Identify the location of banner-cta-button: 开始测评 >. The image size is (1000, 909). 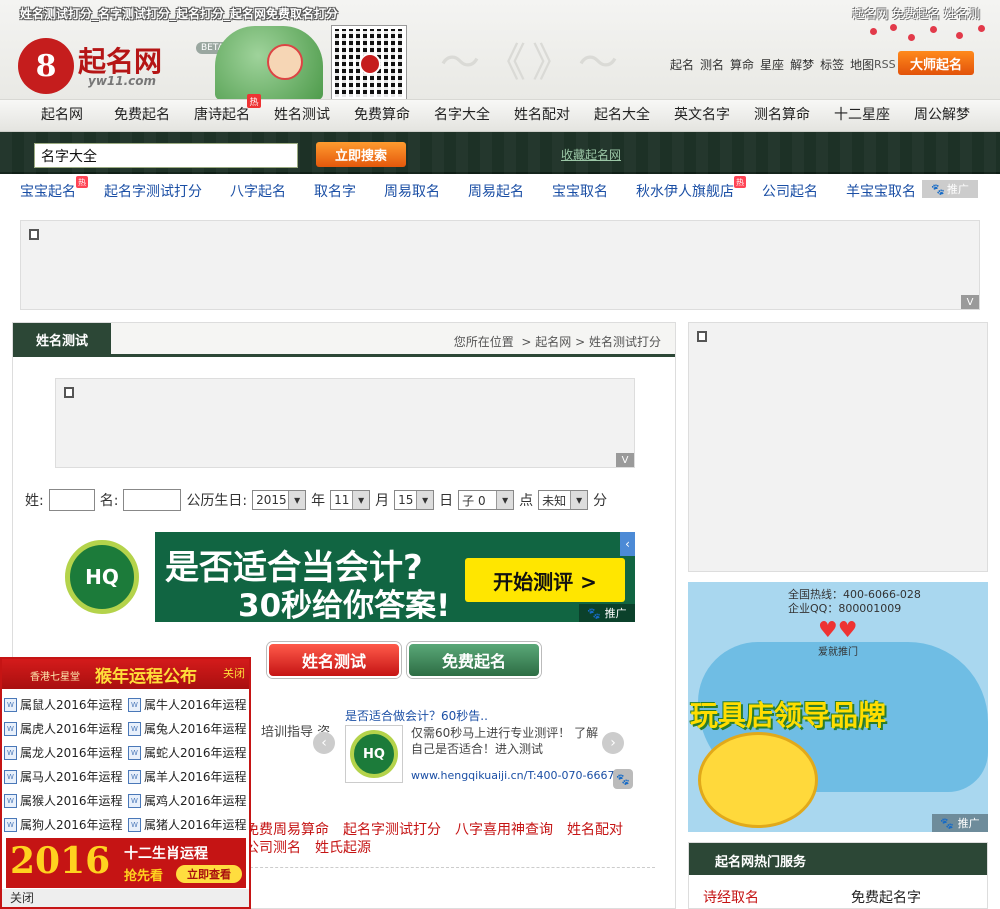
(545, 580).